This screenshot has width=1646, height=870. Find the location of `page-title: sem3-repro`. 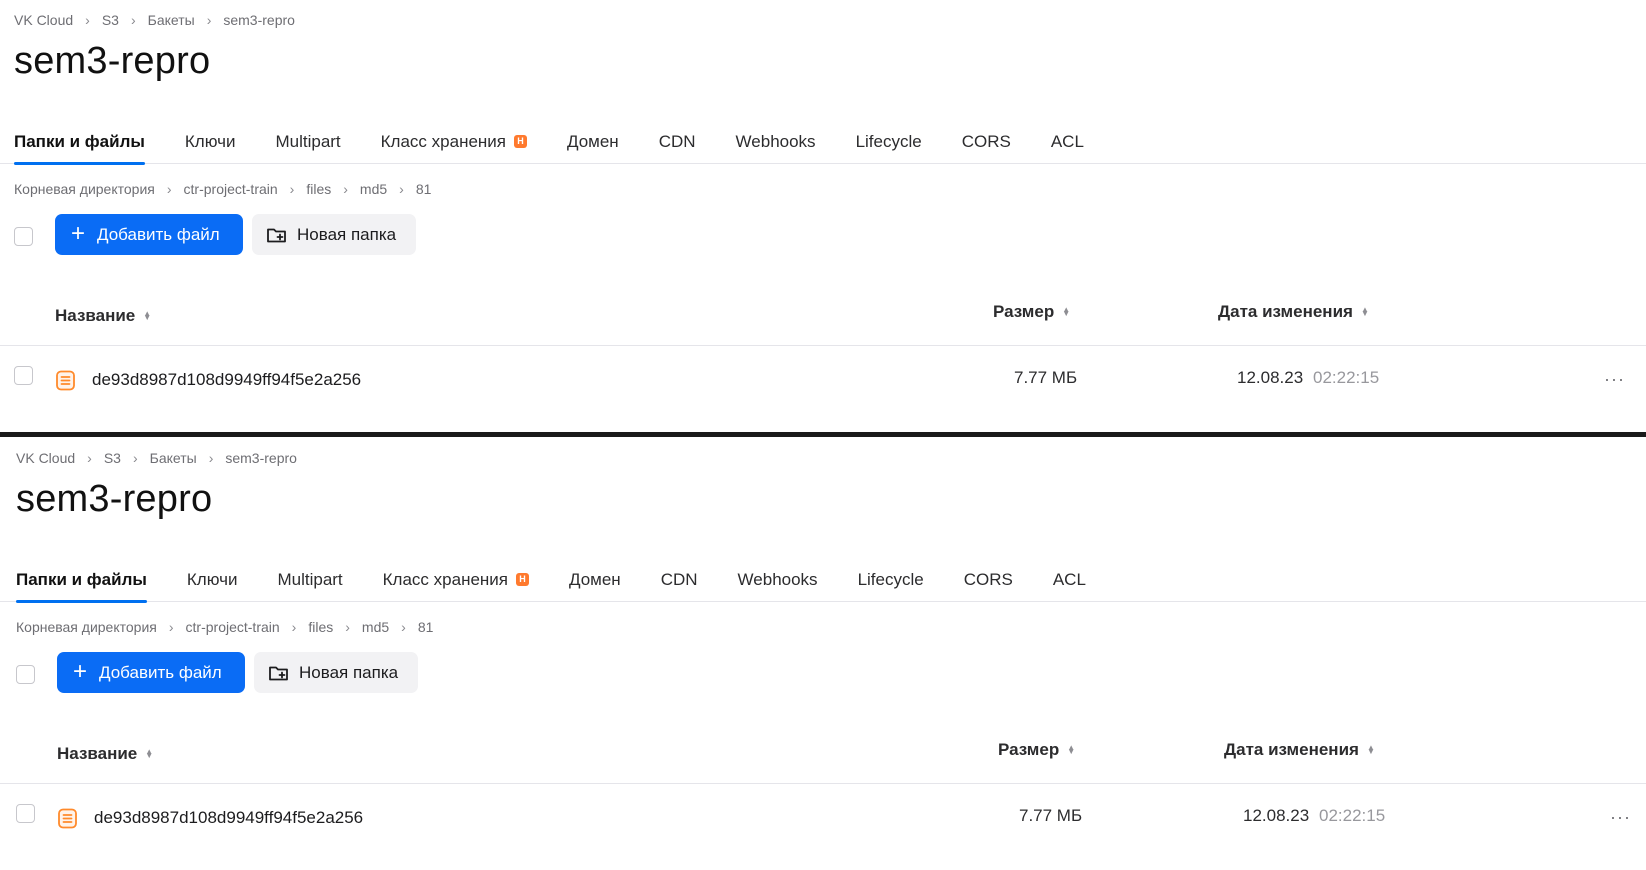

page-title: sem3-repro is located at coordinates (112, 61).